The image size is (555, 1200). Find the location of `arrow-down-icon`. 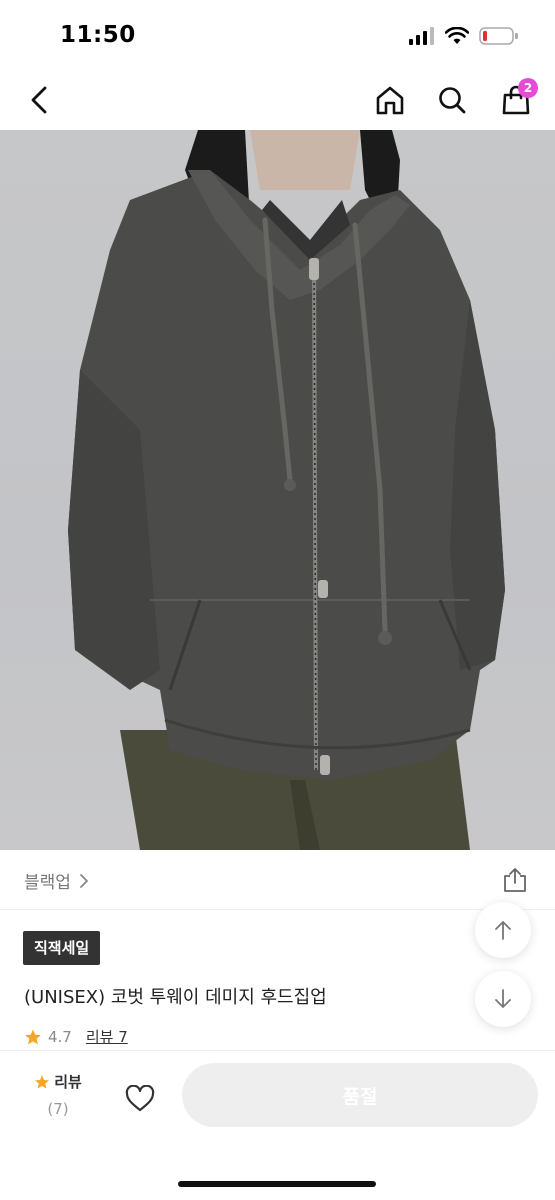

arrow-down-icon is located at coordinates (503, 998).